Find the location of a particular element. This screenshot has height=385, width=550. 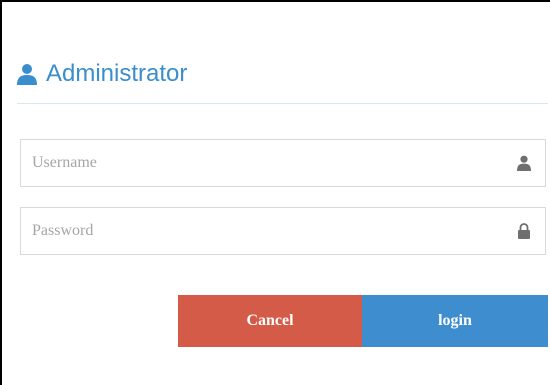

login-button: login is located at coordinates (455, 321).